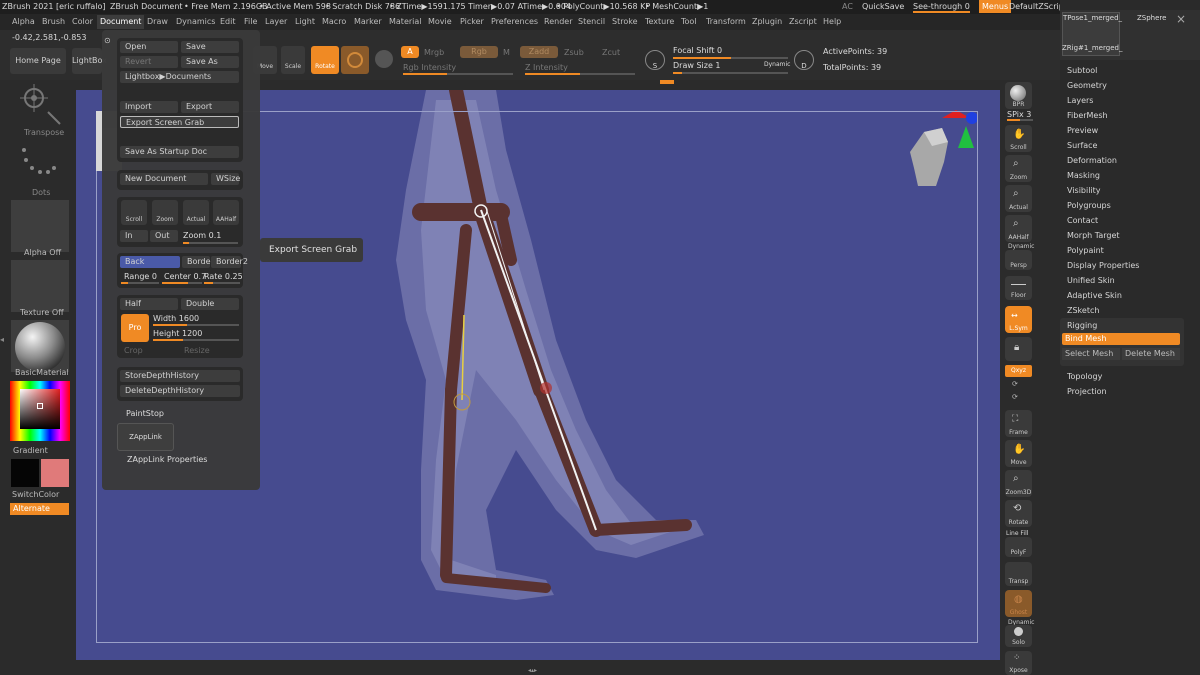 Image resolution: width=1200 pixels, height=675 pixels. Describe the element at coordinates (539, 52) in the screenshot. I see `zadd-toggle: Zadd` at that location.